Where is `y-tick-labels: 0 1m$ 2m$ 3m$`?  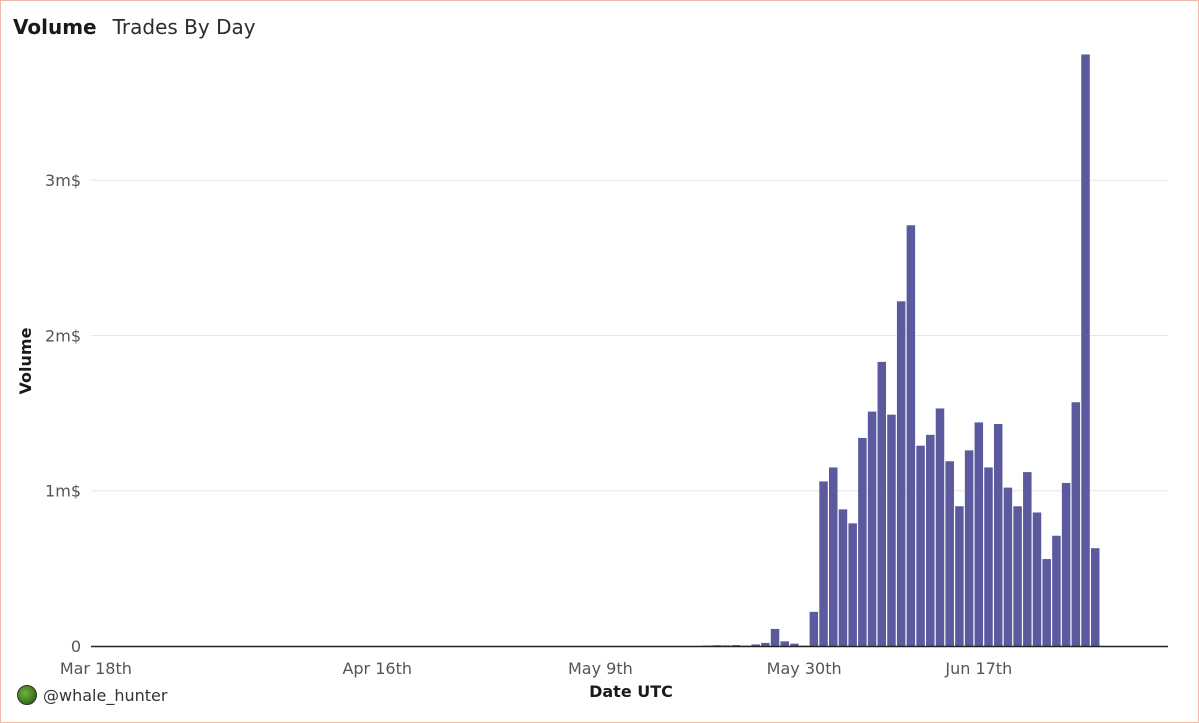
y-tick-labels: 0 1m$ 2m$ 3m$ is located at coordinates (63, 413).